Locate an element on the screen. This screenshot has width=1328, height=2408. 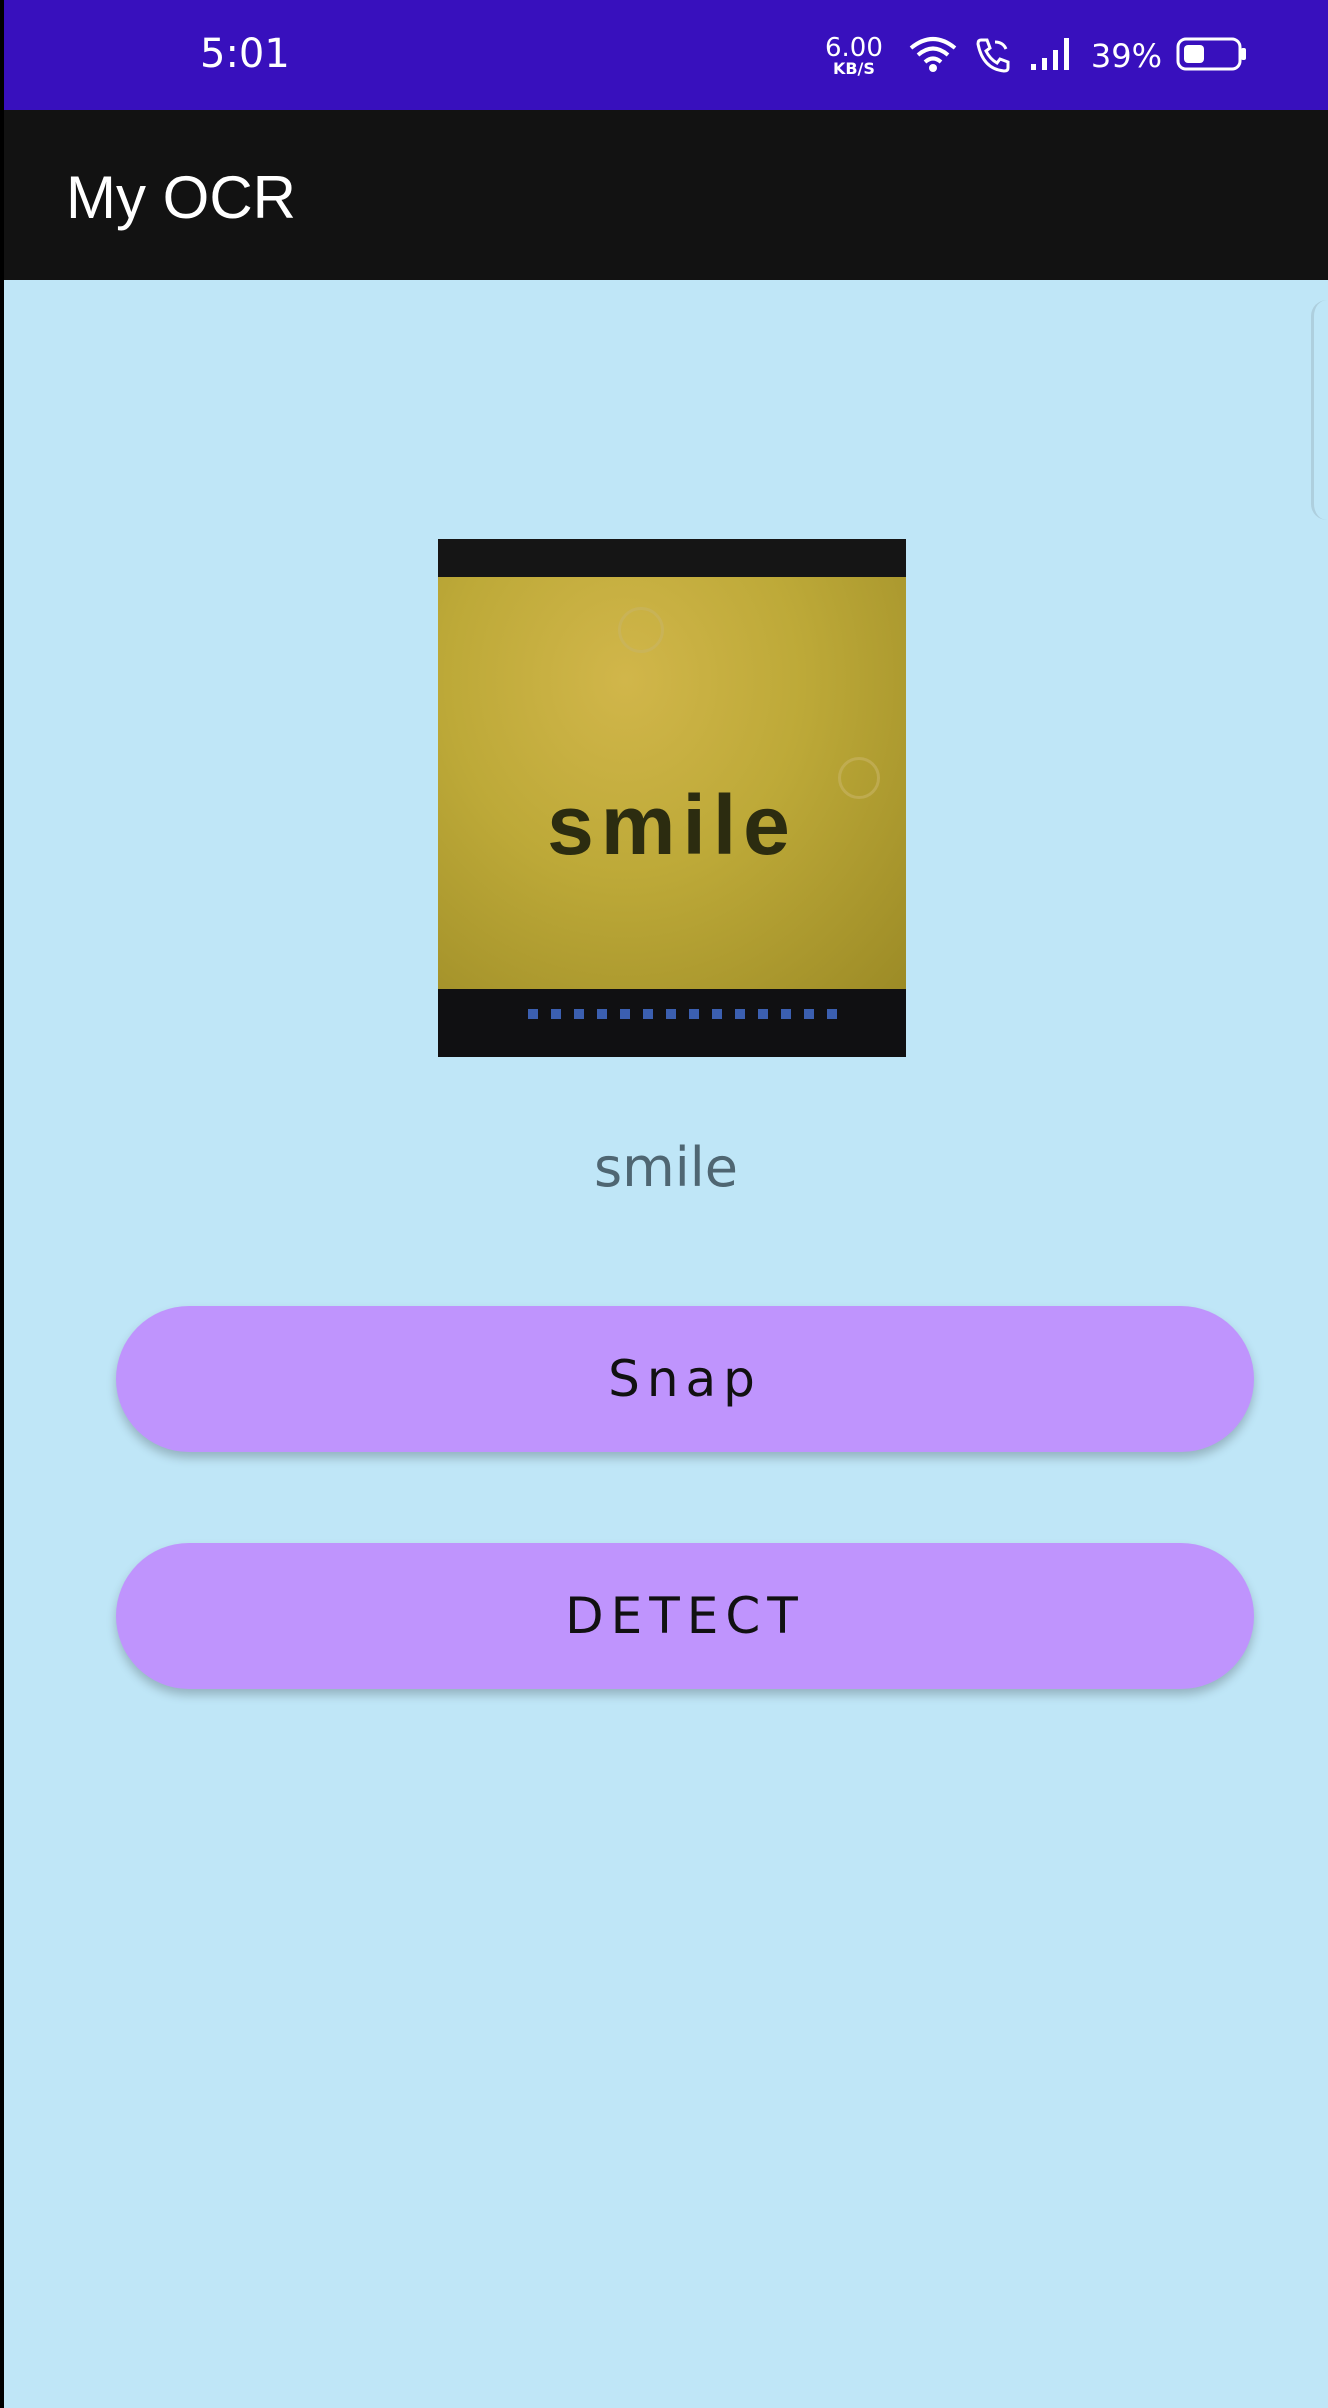
captured-image-taskbar-icons is located at coordinates (682, 1014).